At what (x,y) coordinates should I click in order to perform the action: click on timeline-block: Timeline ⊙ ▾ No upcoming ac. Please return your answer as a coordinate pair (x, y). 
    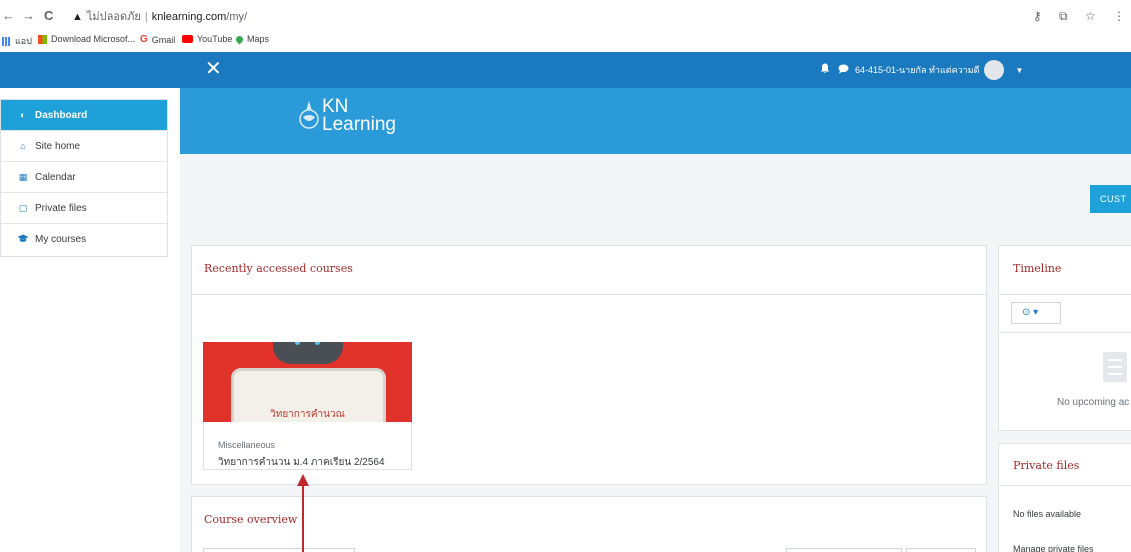
    Looking at the image, I should click on (1064, 338).